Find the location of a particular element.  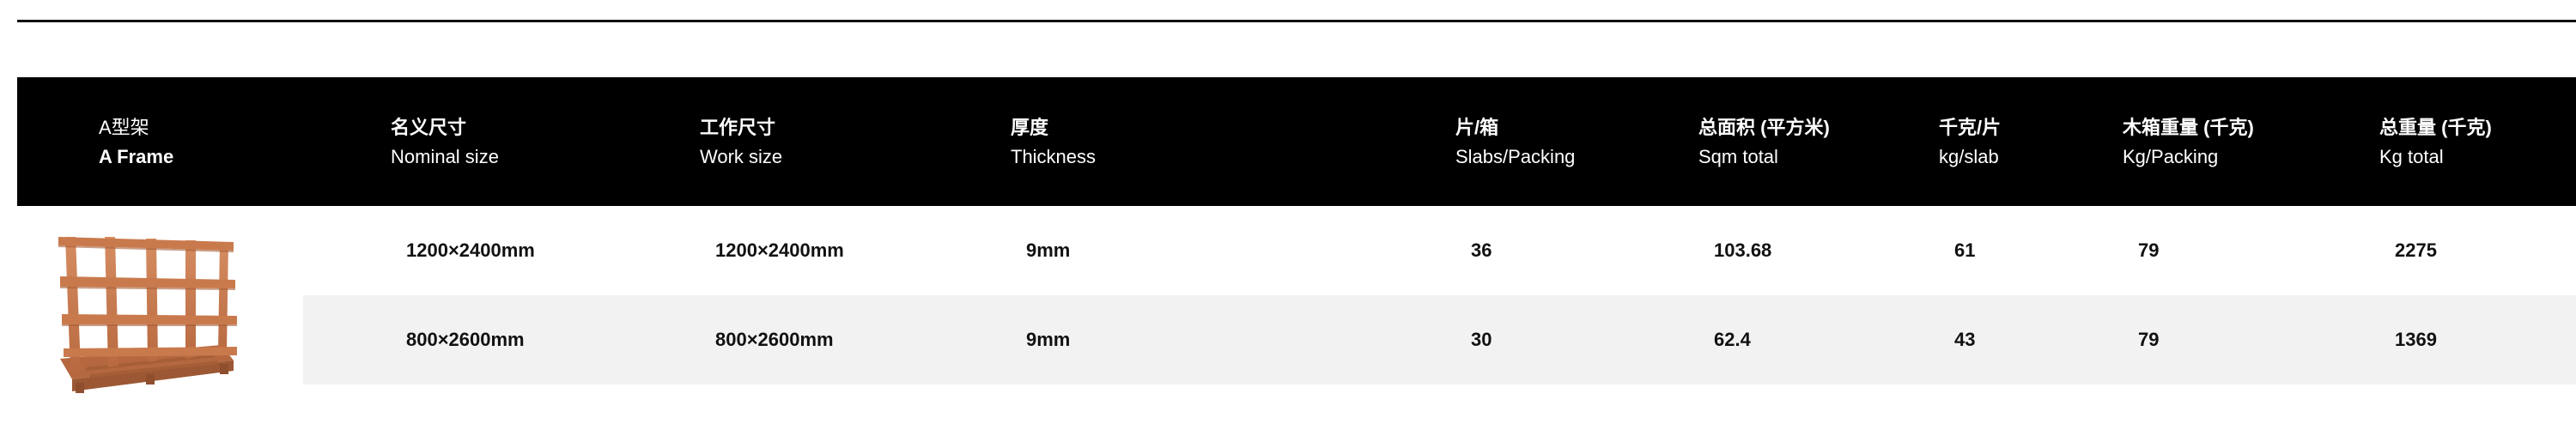

header-label-en: A Frame is located at coordinates (137, 156).